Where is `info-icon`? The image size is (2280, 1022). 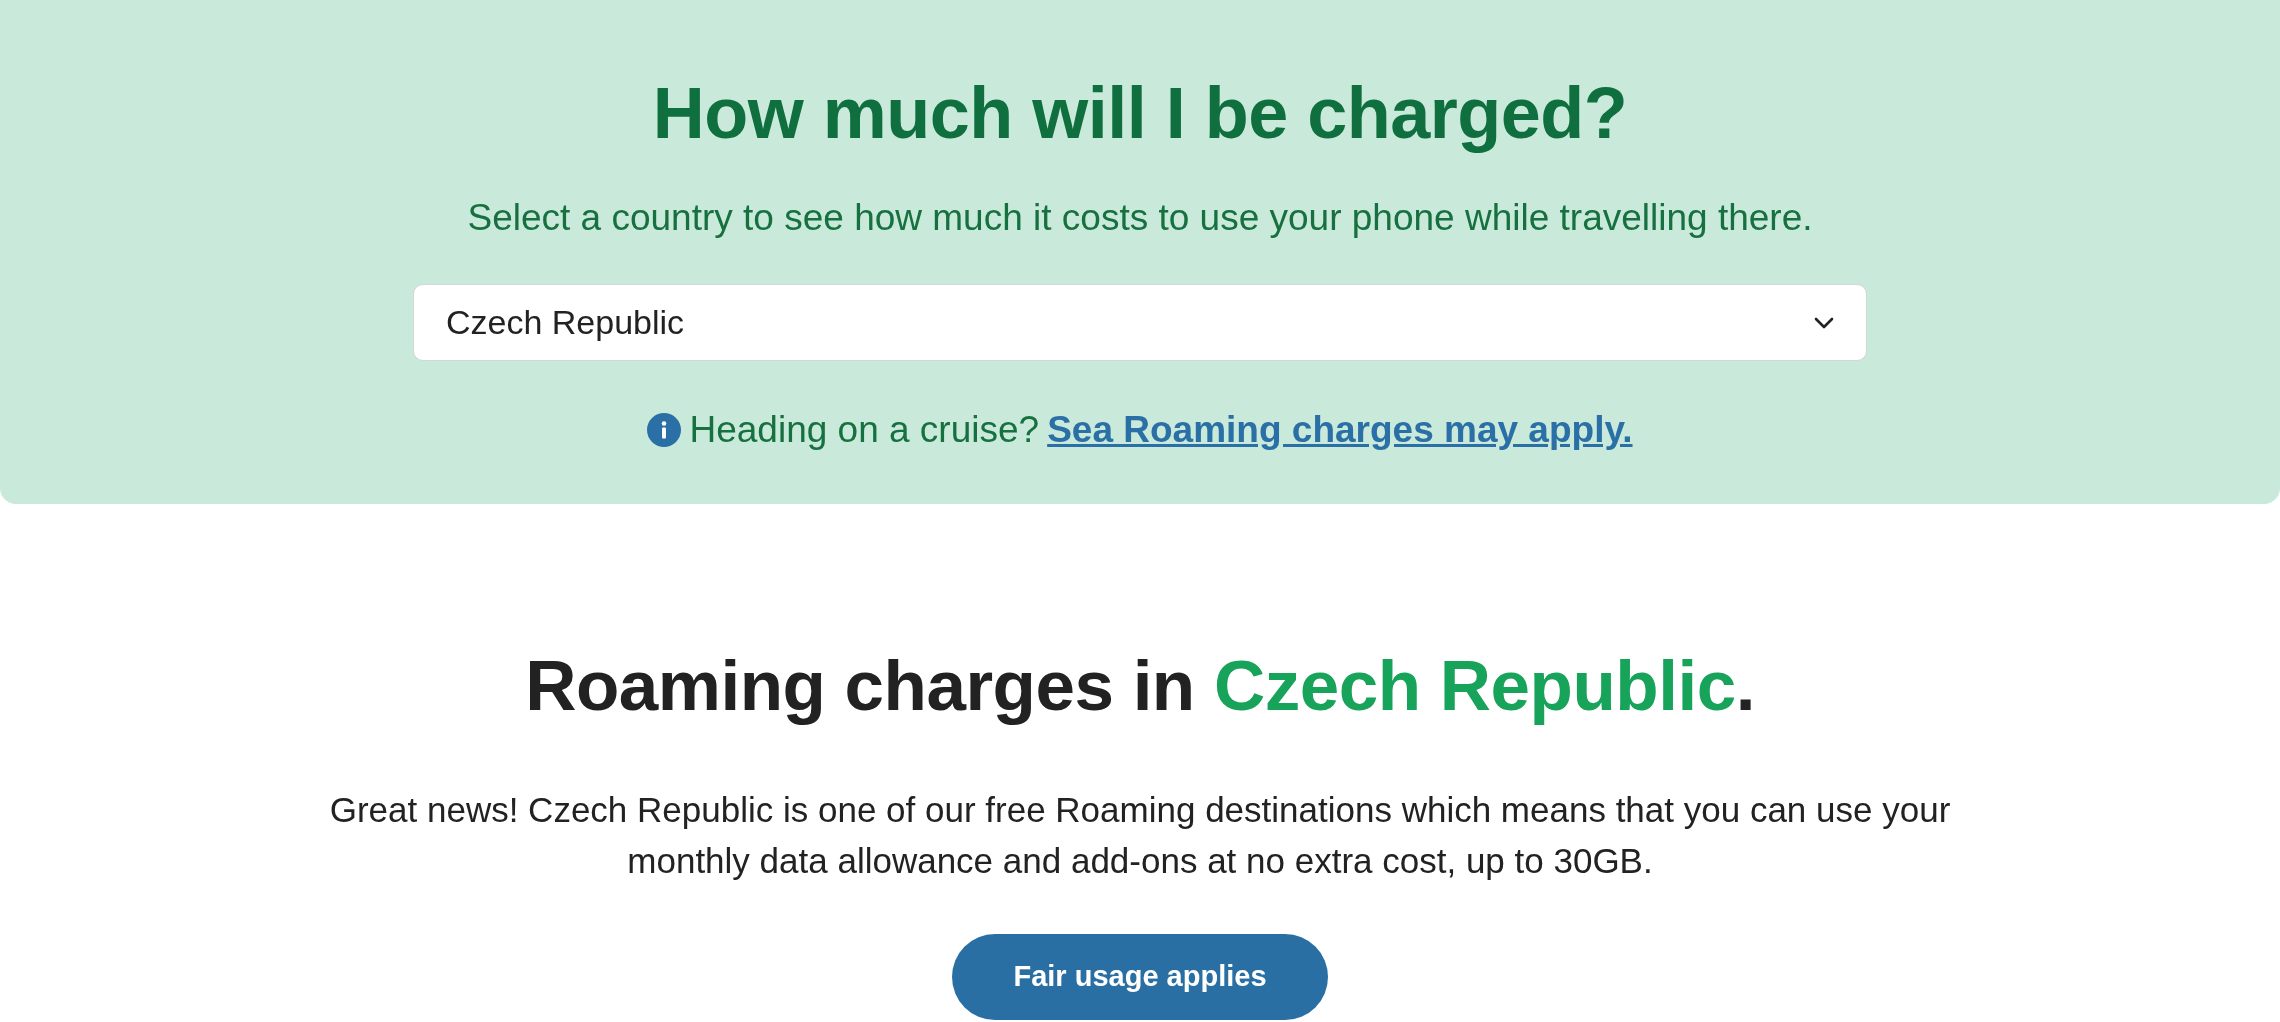 info-icon is located at coordinates (664, 430).